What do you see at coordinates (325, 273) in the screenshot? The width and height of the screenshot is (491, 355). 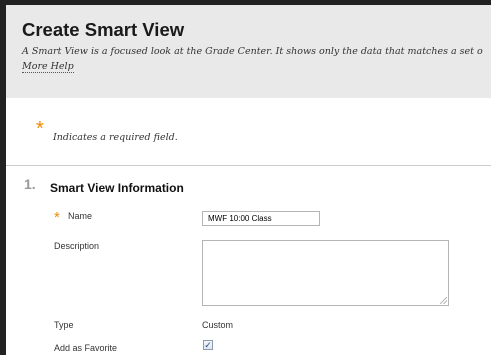 I see `description-field` at bounding box center [325, 273].